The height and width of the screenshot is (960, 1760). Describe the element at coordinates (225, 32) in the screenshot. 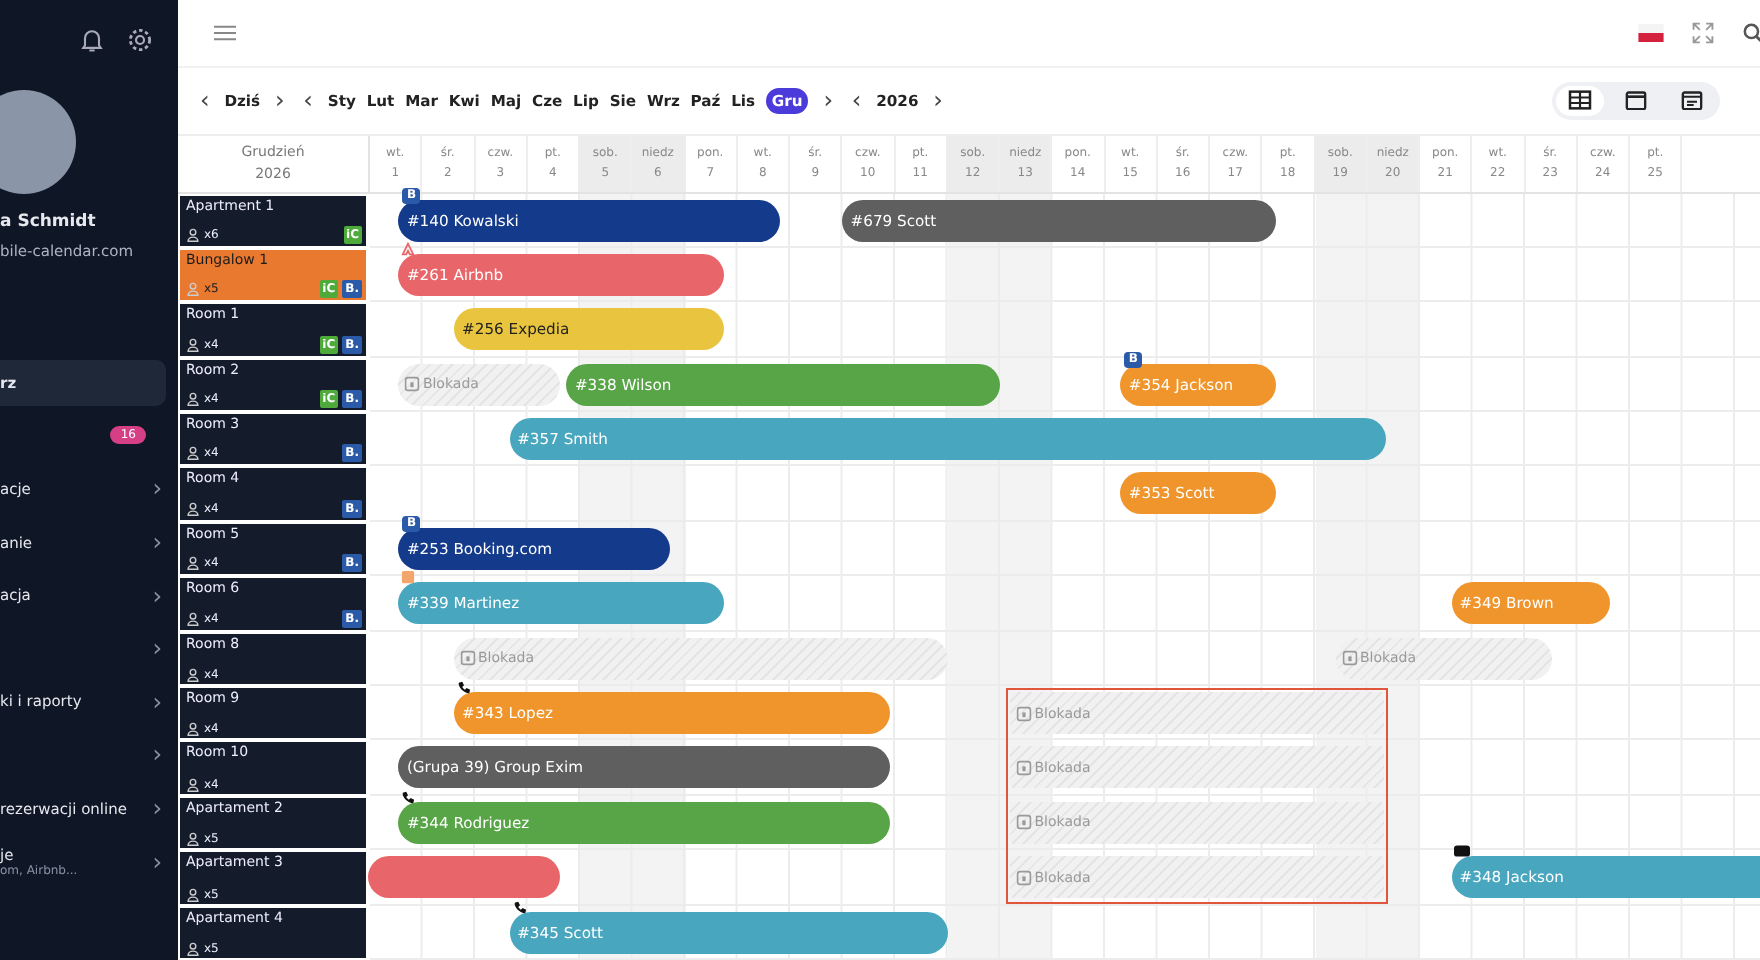

I see `menu-icon` at that location.